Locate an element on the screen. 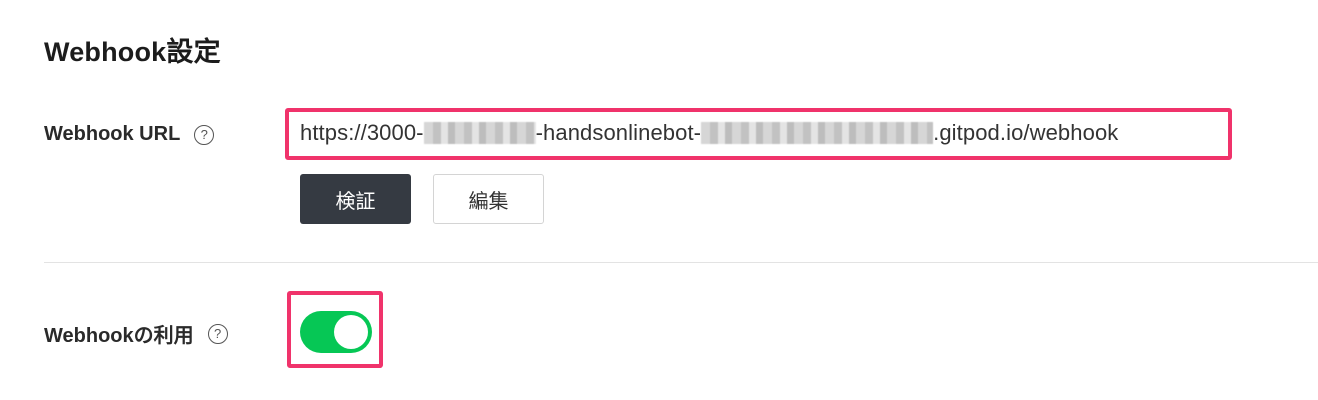 Image resolution: width=1318 pixels, height=400 pixels. use-webhook-row-label: Webhookの利用 ? is located at coordinates (136, 333).